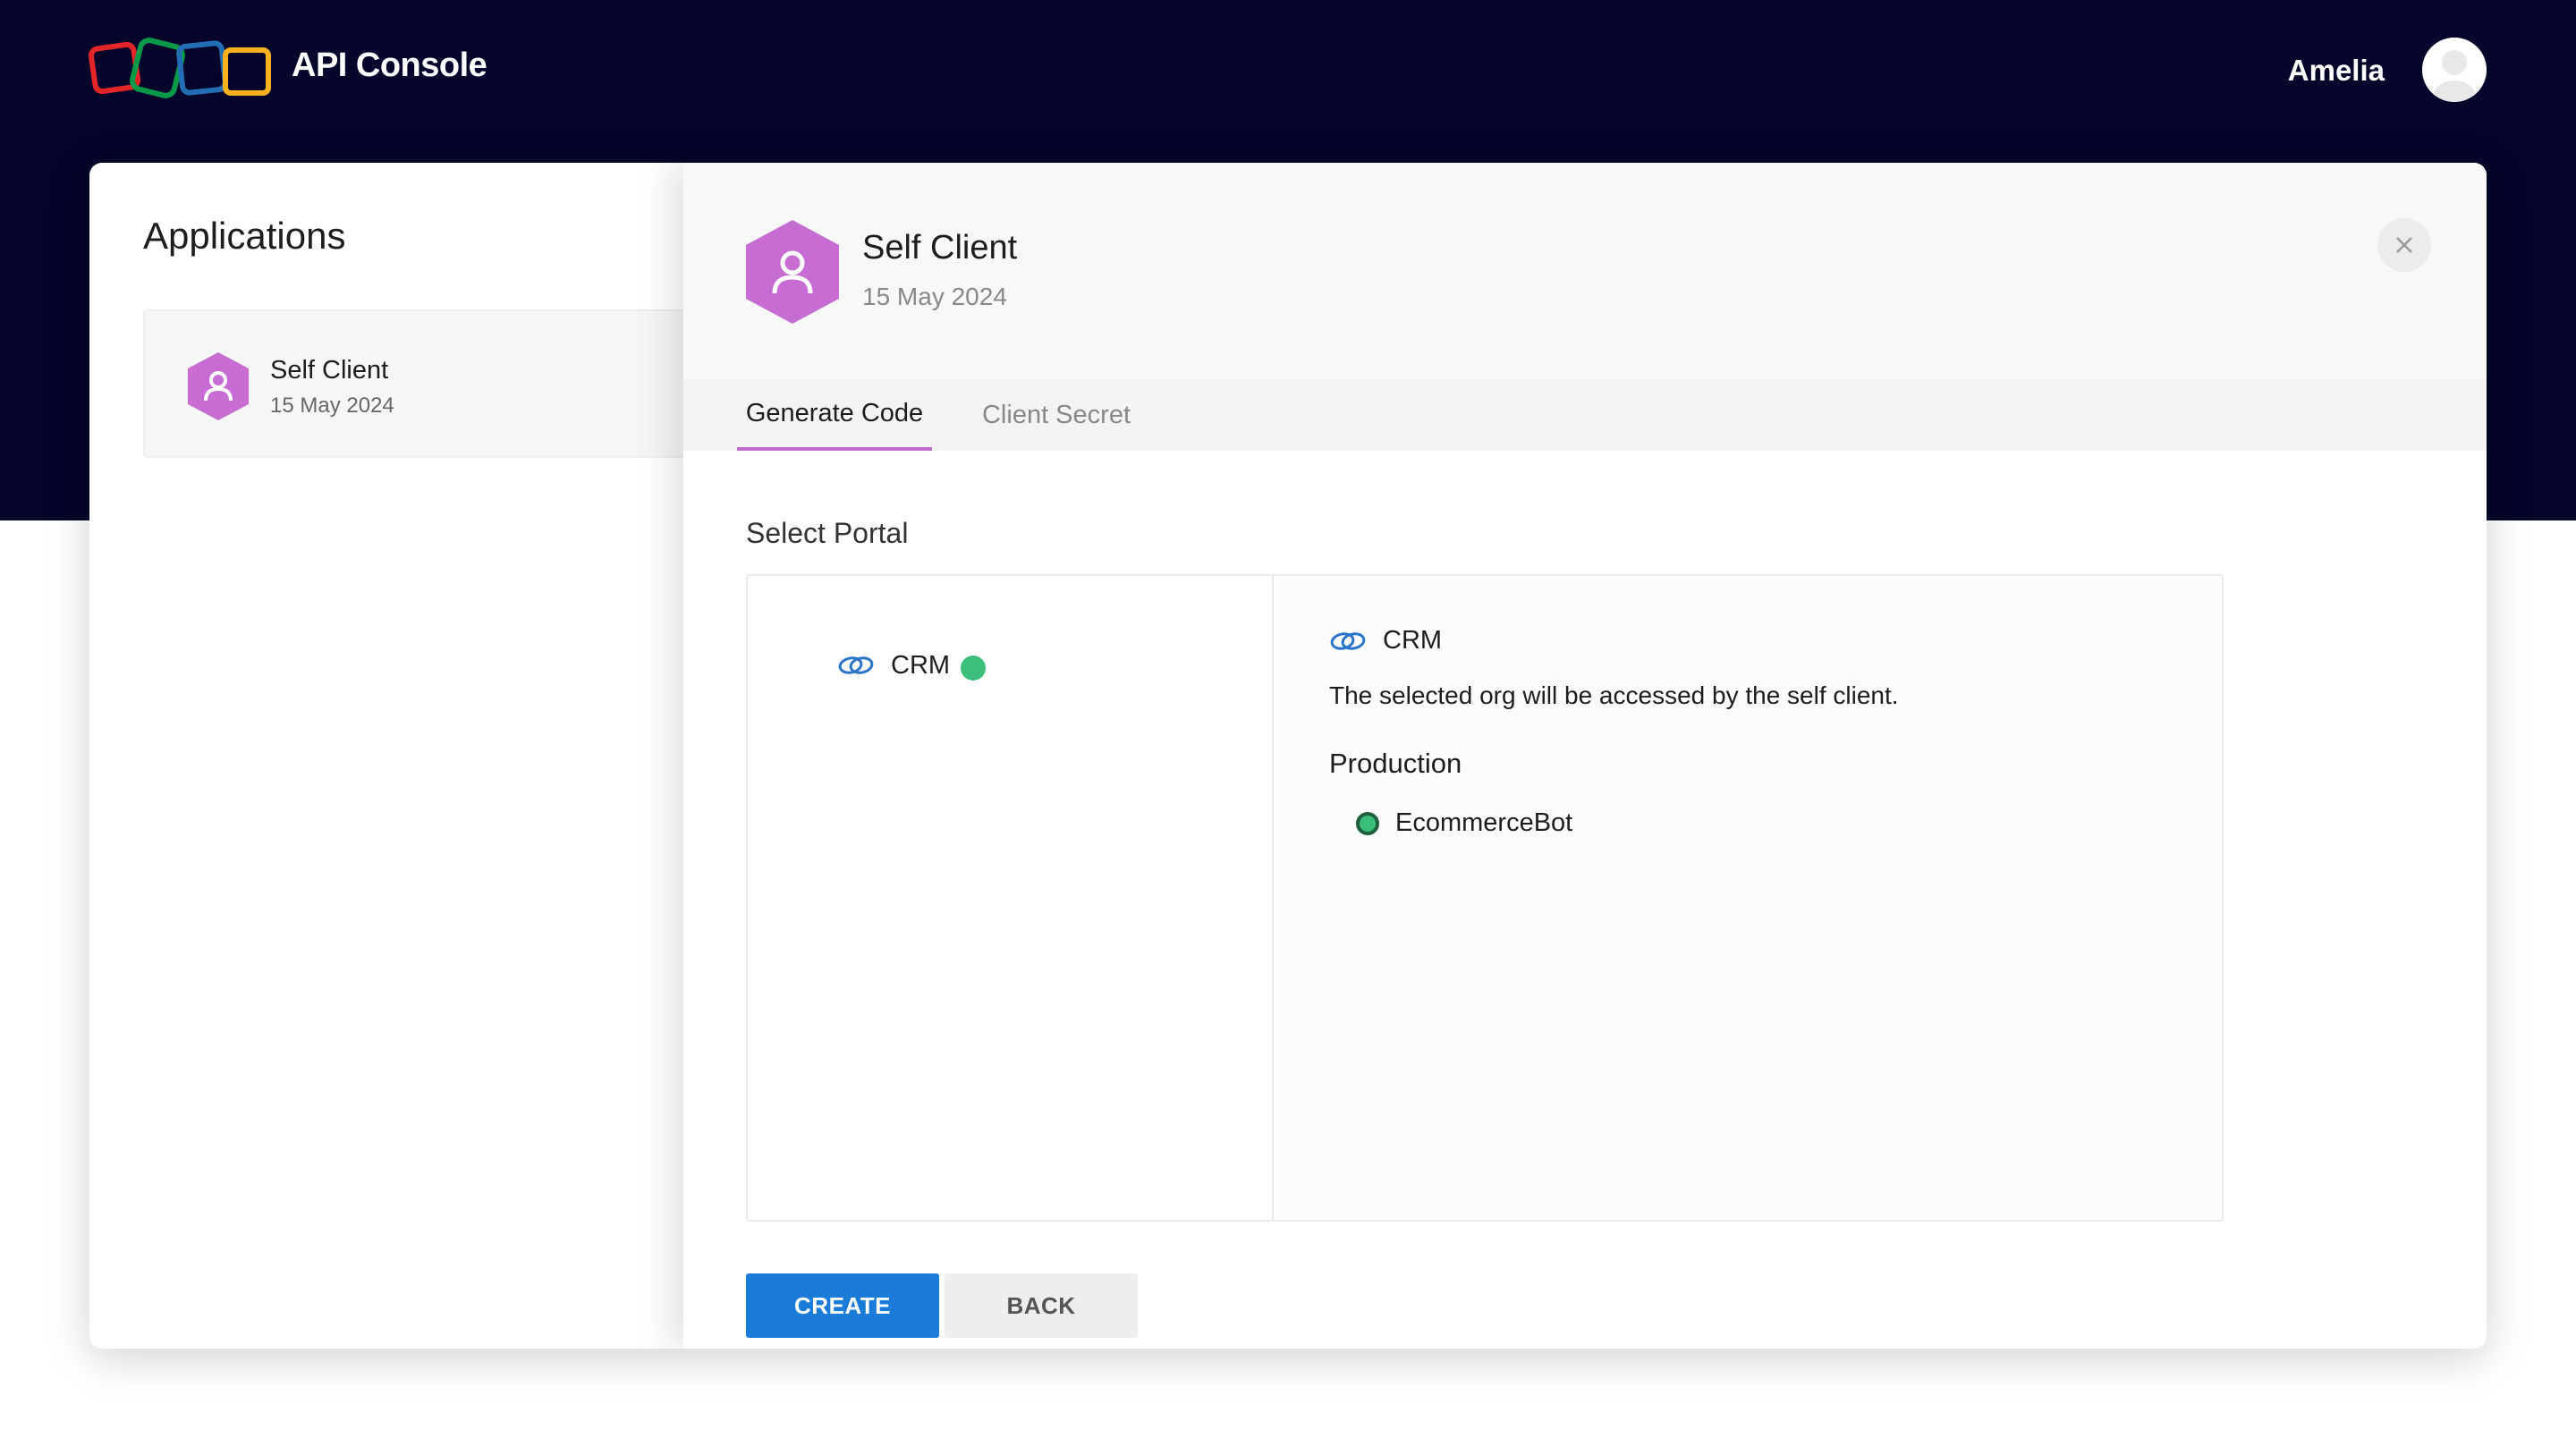  Describe the element at coordinates (1288, 71) in the screenshot. I see `top-bar: API Console Amelia` at that location.